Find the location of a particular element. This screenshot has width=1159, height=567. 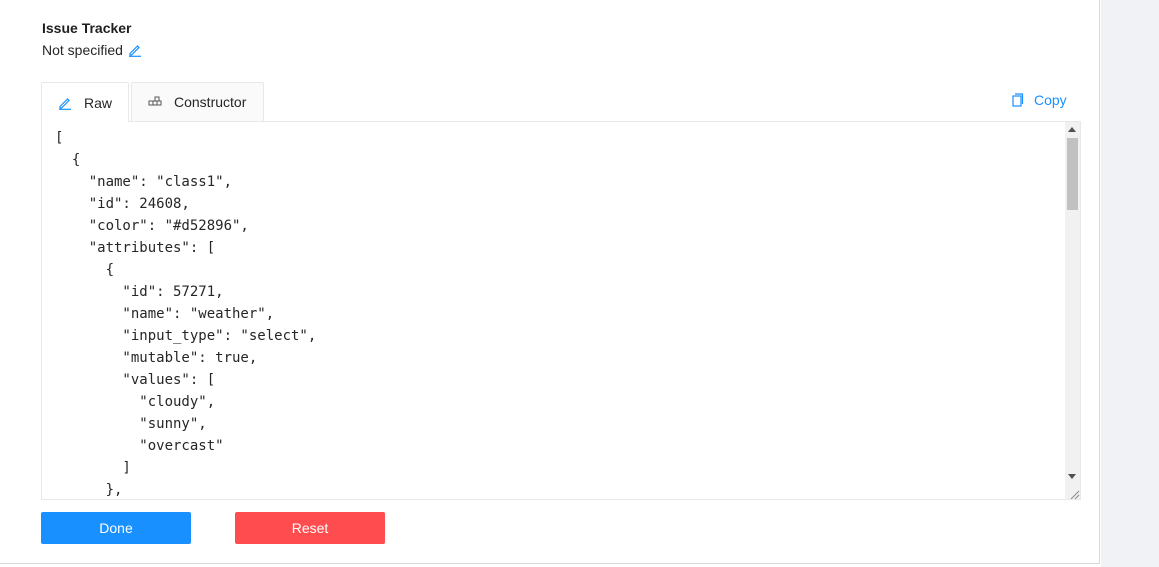

scroll-up-arrow-icon is located at coordinates (1072, 129).